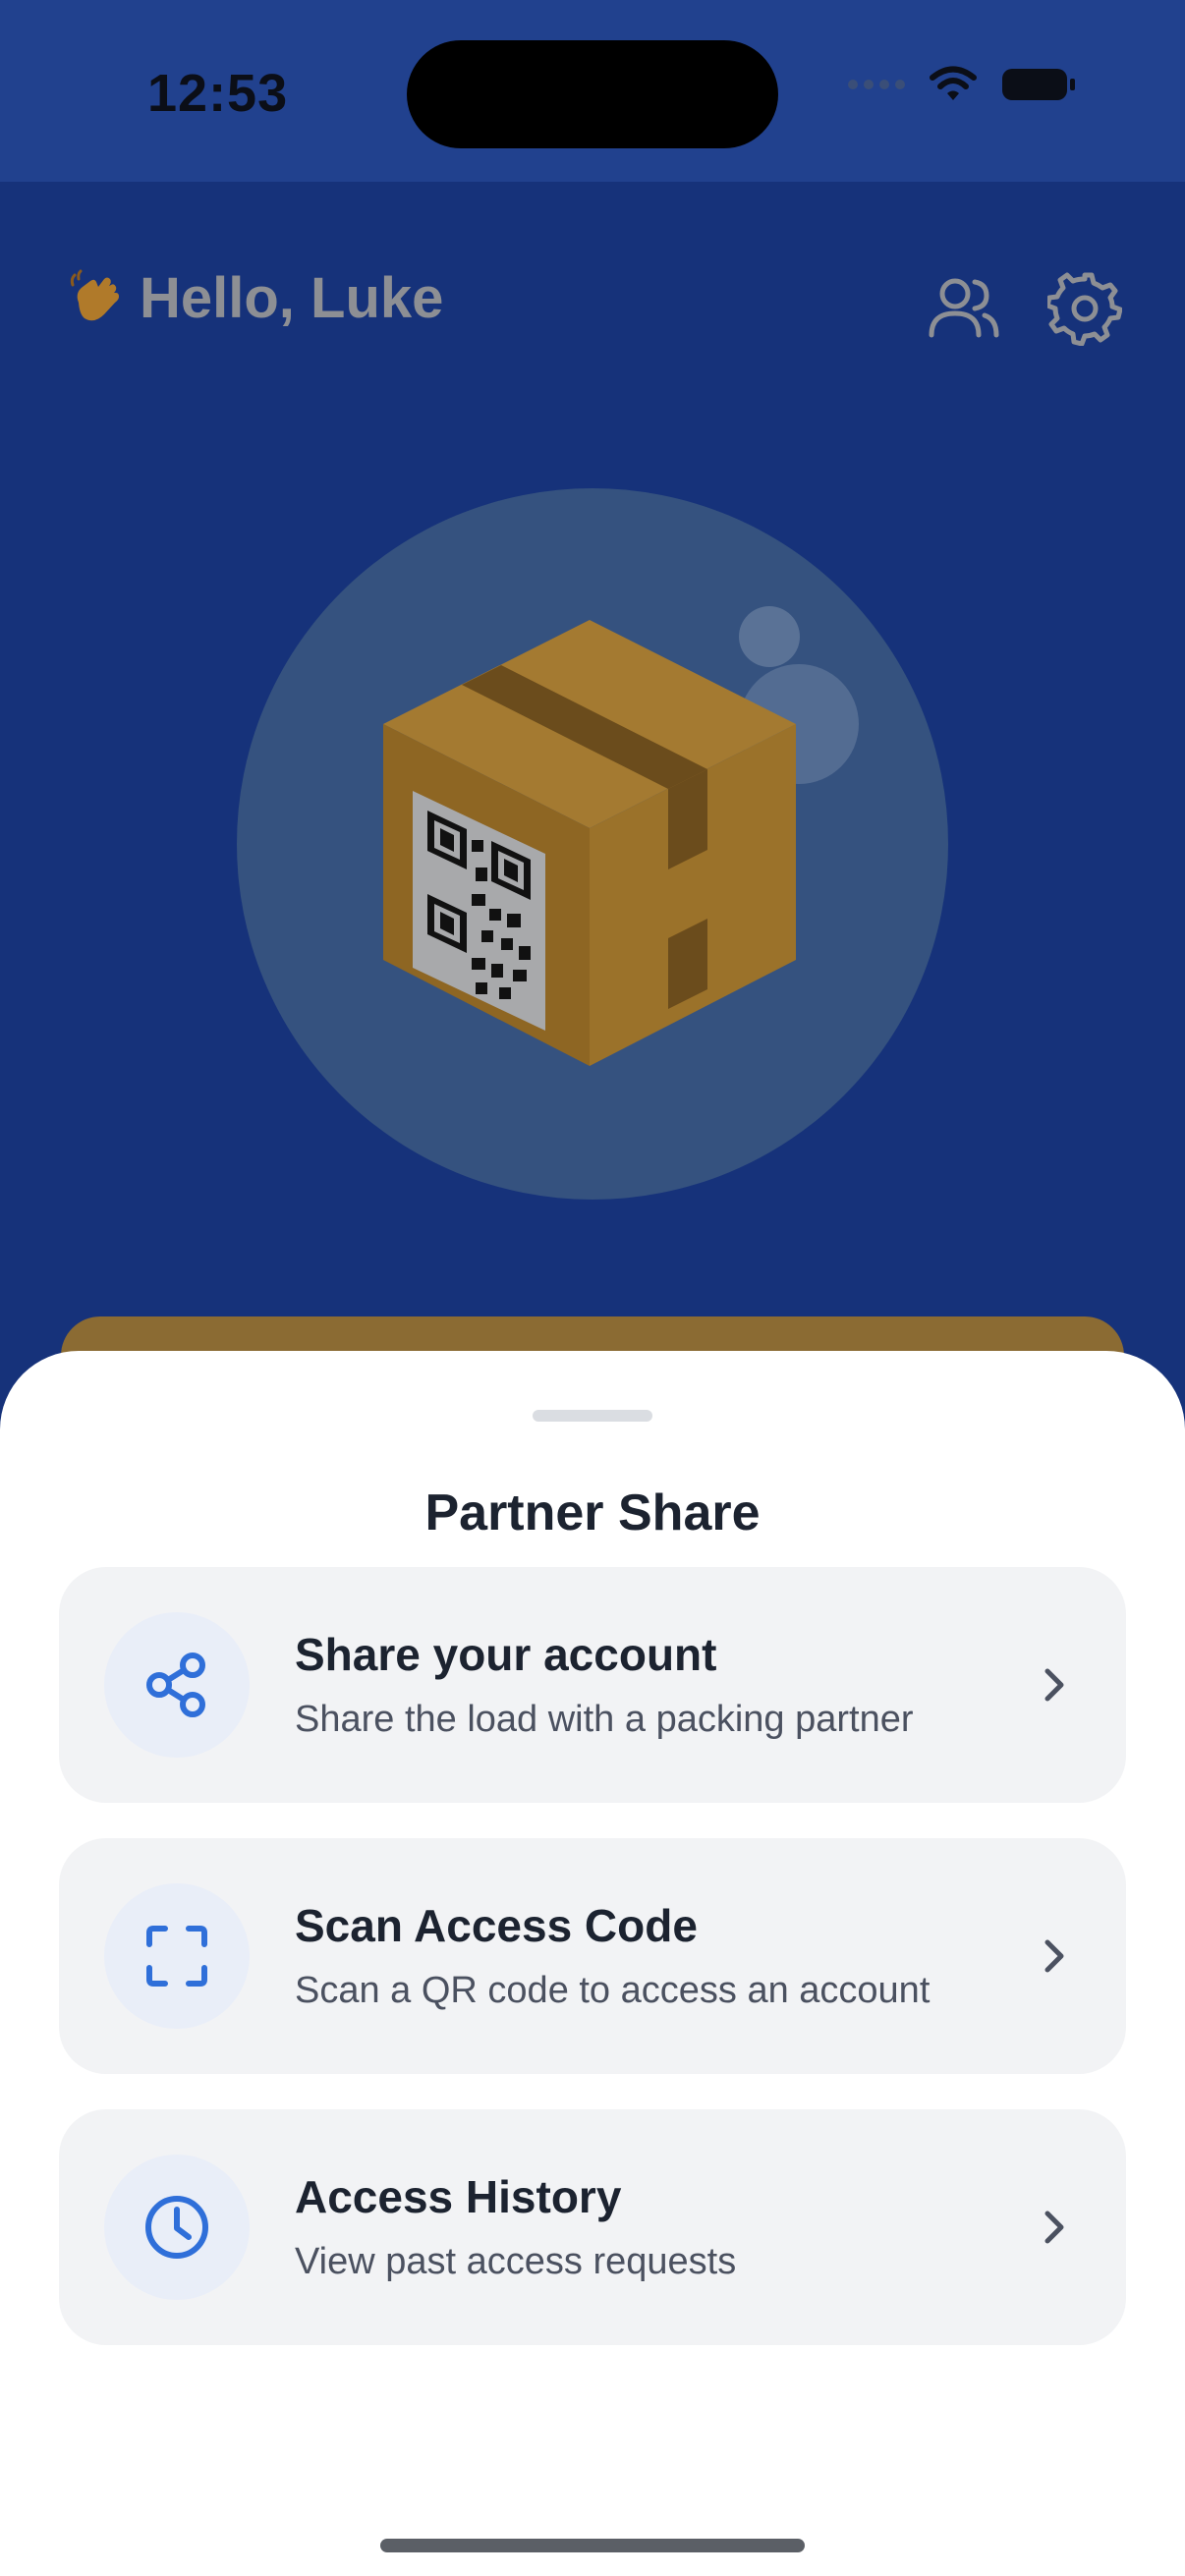  Describe the element at coordinates (516, 2261) in the screenshot. I see `option-subtitle: View past access requests` at that location.